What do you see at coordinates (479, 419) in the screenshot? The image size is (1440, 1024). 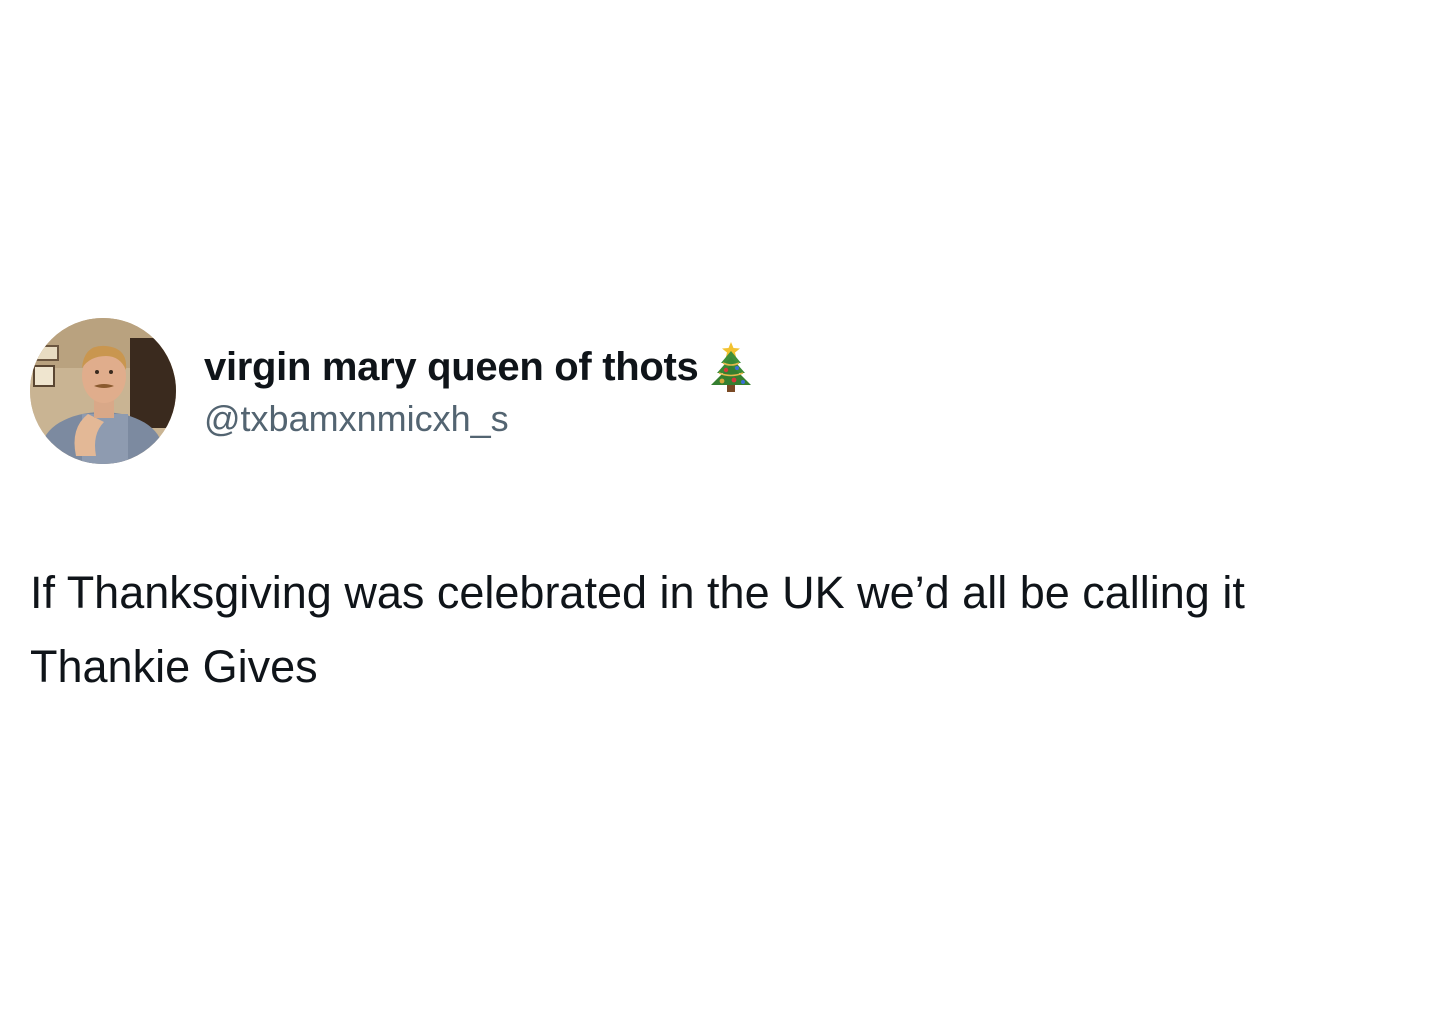 I see `user-handle: @txbamxnmicxh_s` at bounding box center [479, 419].